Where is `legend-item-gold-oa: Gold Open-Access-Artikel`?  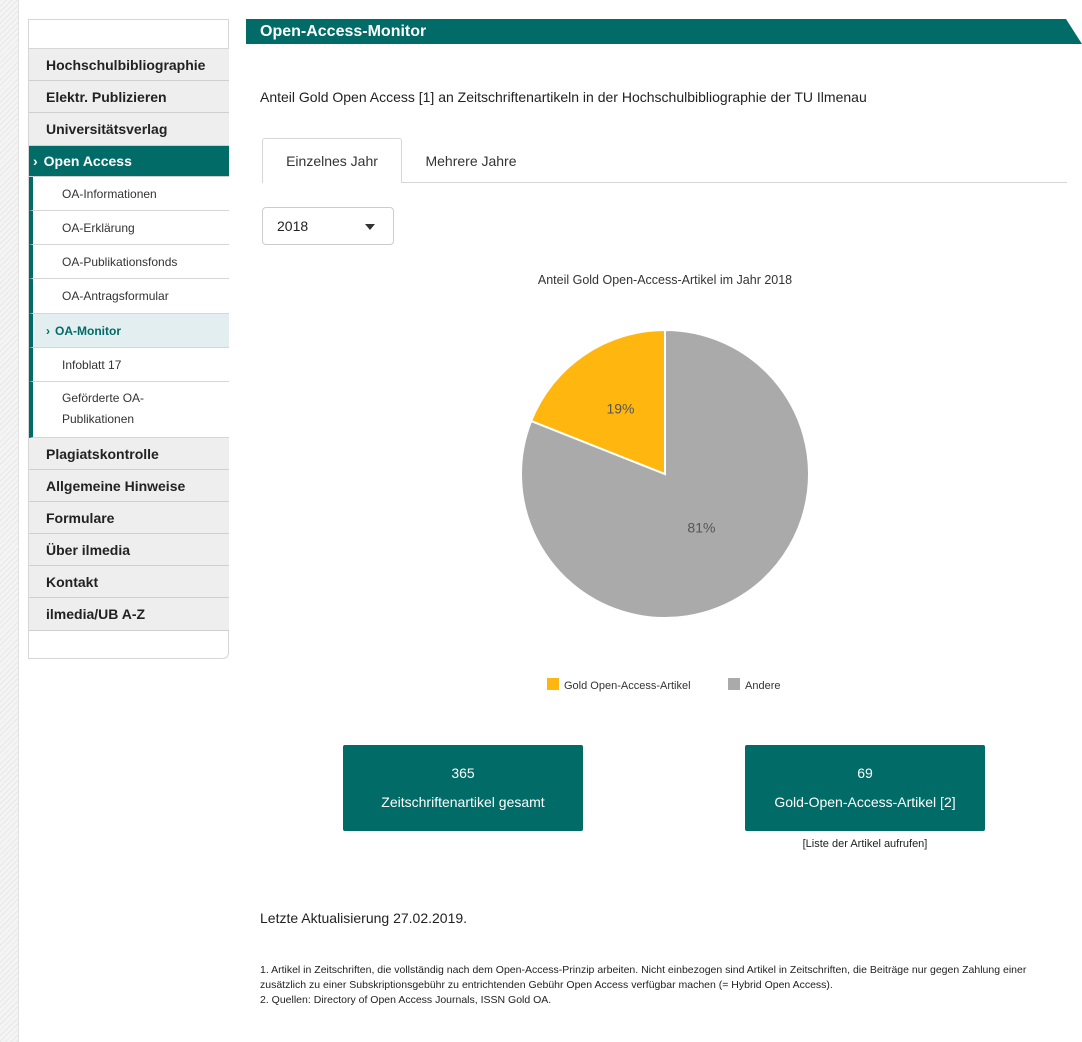
legend-item-gold-oa: Gold Open-Access-Artikel is located at coordinates (619, 685).